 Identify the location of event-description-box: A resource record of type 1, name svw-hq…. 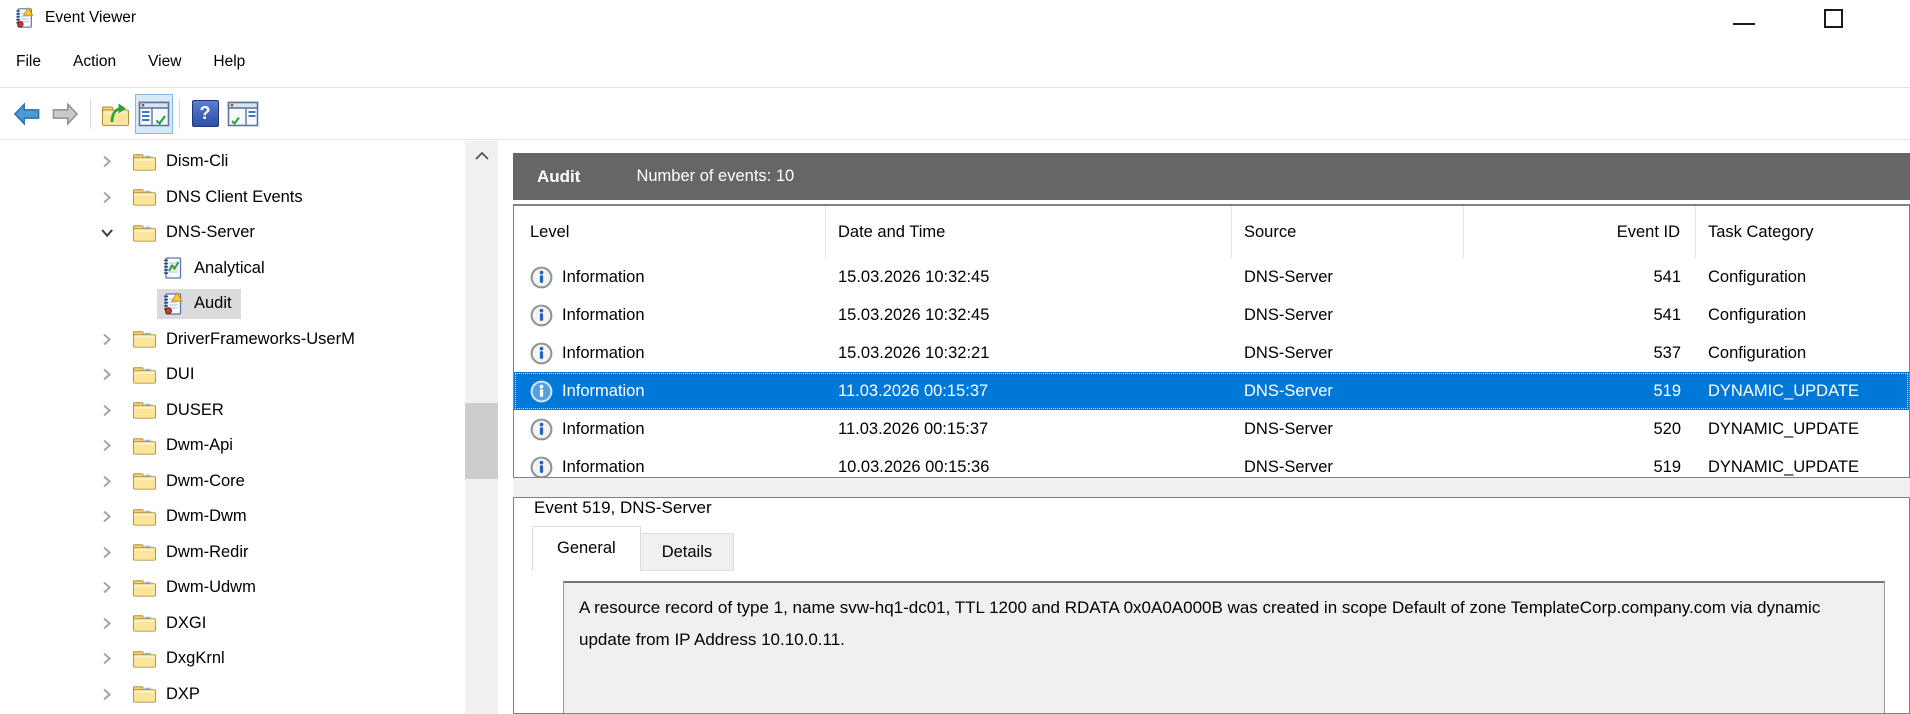
(1224, 647).